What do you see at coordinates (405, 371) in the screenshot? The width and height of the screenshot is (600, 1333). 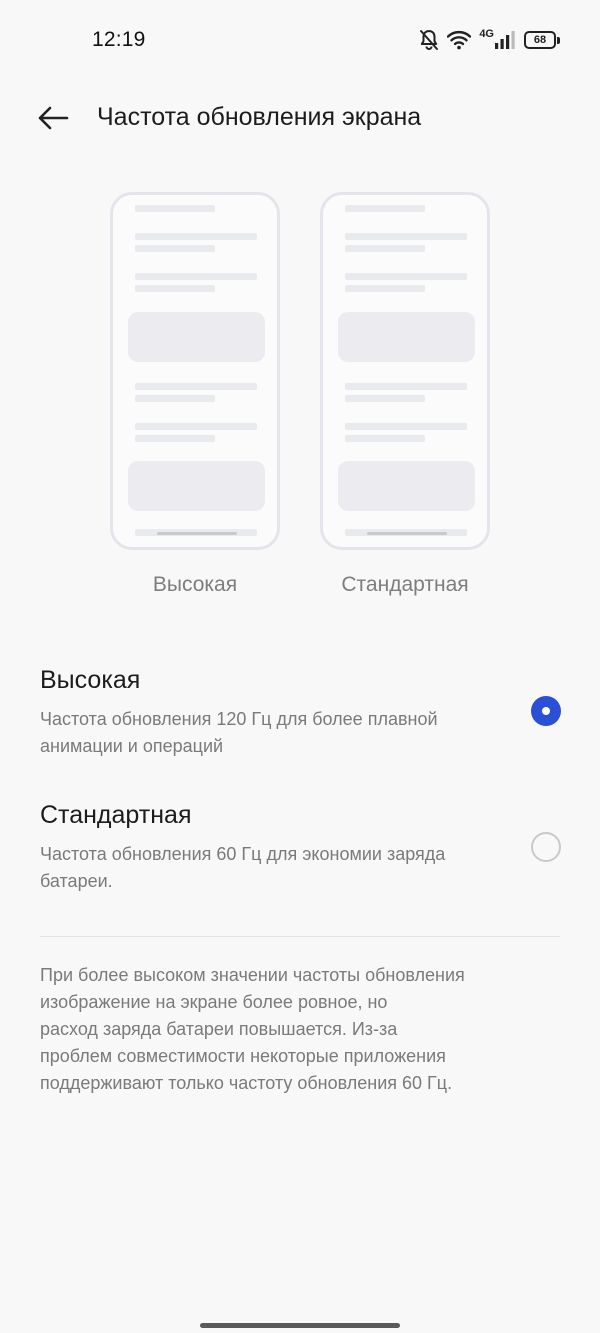 I see `phone-mockup-standard` at bounding box center [405, 371].